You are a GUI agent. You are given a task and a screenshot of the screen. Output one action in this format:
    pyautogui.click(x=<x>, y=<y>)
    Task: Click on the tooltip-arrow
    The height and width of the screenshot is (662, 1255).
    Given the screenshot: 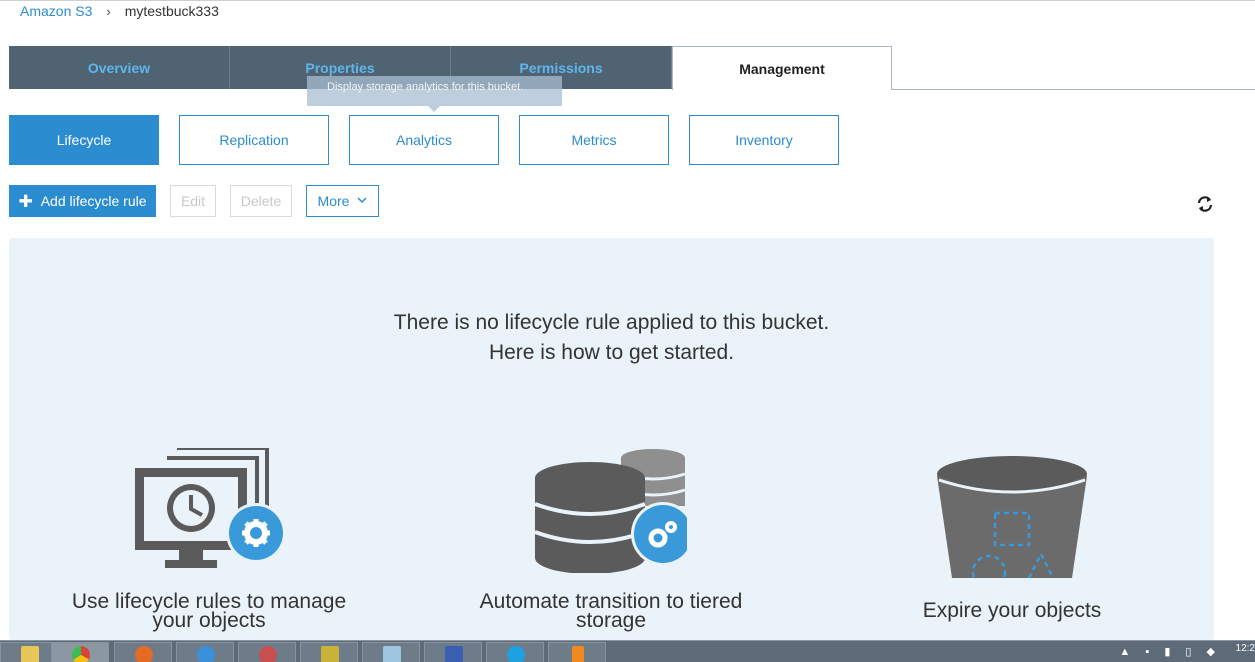 What is the action you would take?
    pyautogui.click(x=434, y=109)
    